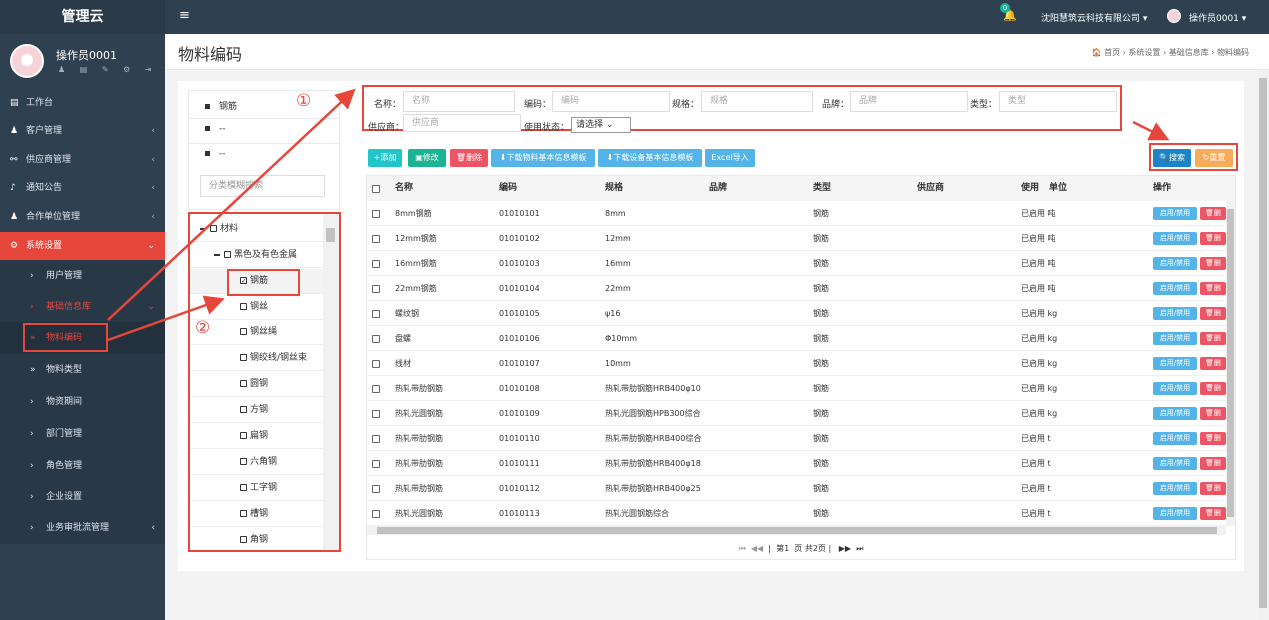  I want to click on next-page-icon: ▶▶, so click(845, 548).